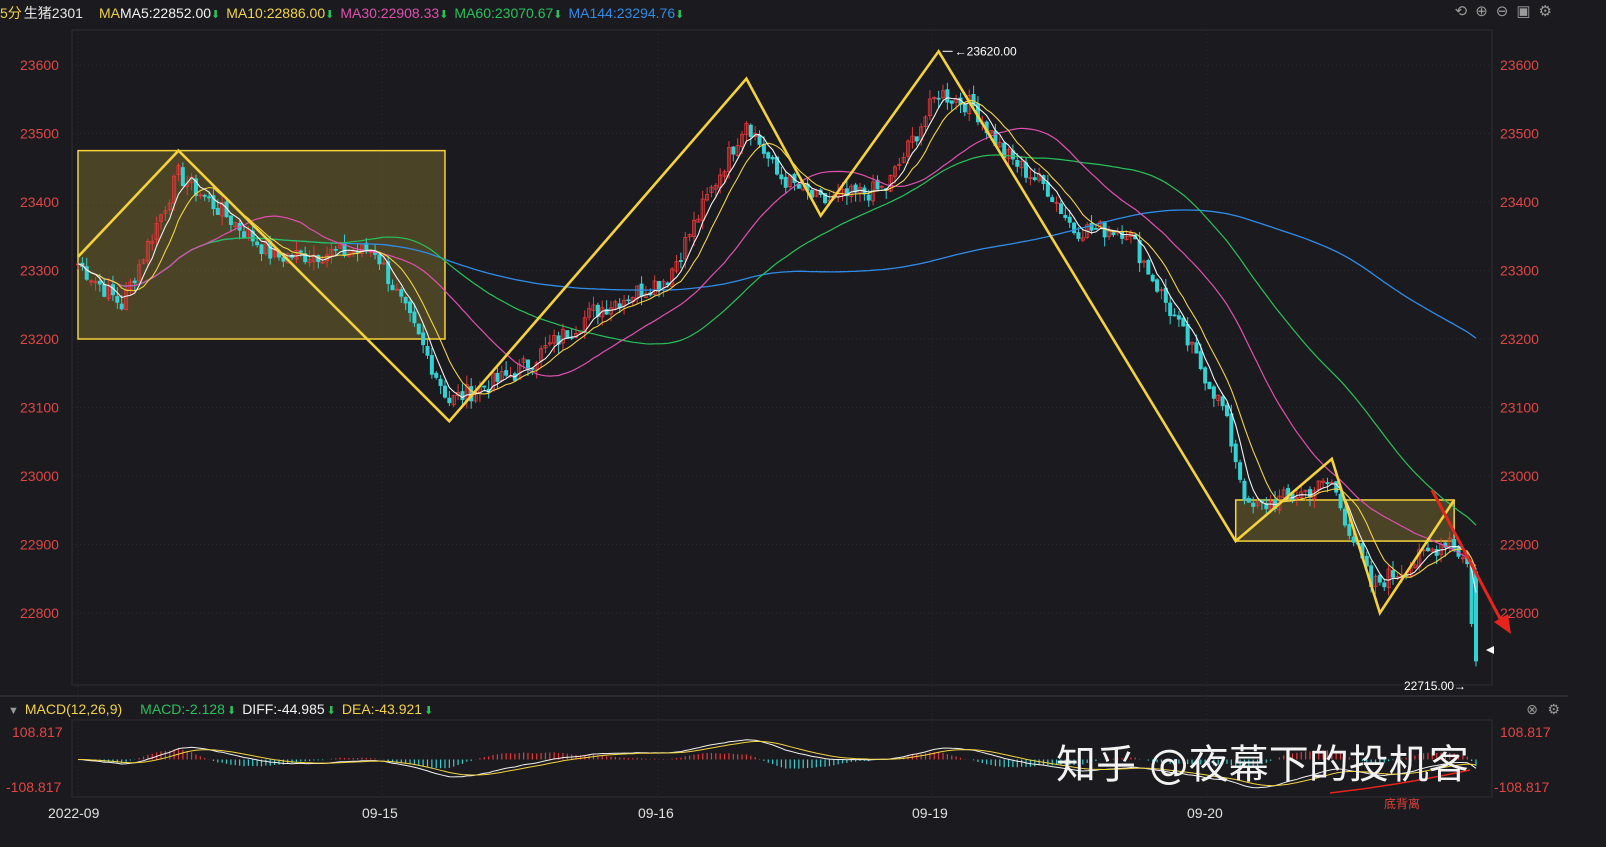 This screenshot has width=1606, height=847. Describe the element at coordinates (1521, 787) in the screenshot. I see `macd-axis-bottom-right: -108.817` at that location.